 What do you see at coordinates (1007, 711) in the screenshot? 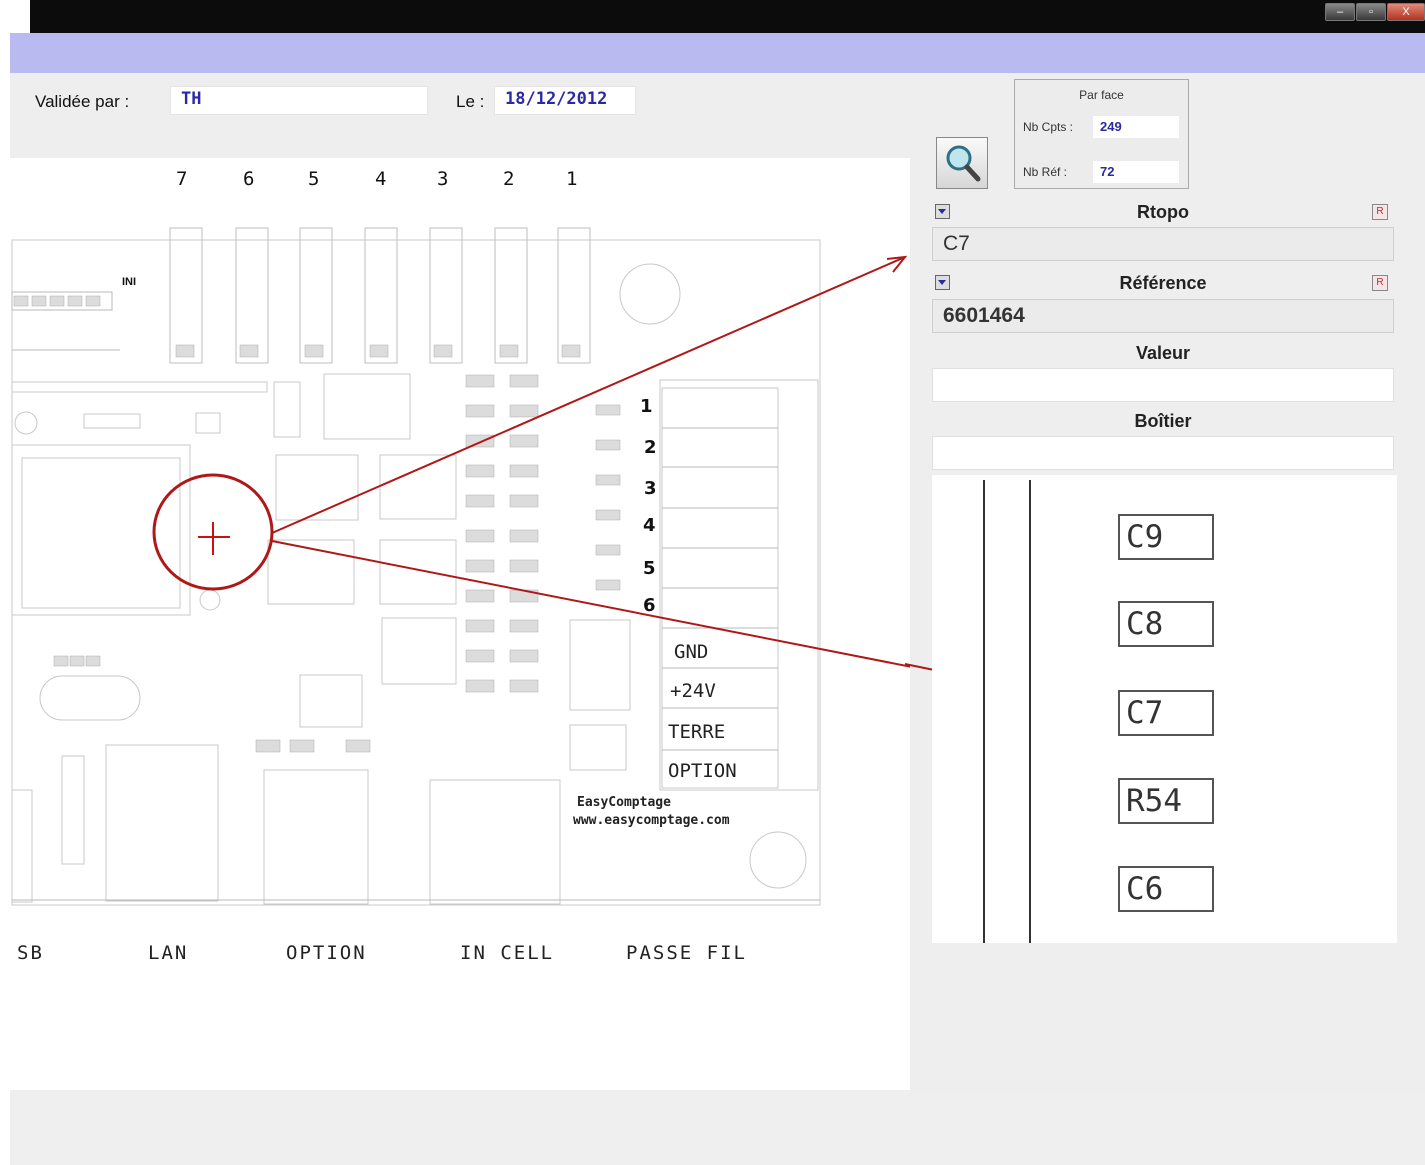
I see `preview-lines` at bounding box center [1007, 711].